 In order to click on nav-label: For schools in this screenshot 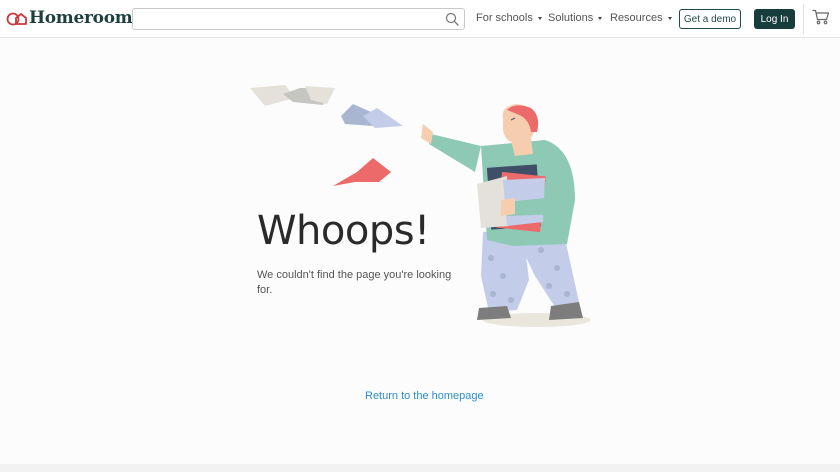, I will do `click(504, 18)`.